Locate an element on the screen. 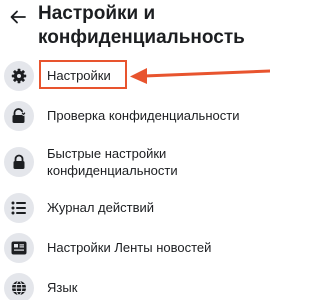 This screenshot has width=320, height=300. menu-item-news-feed-settings: Настройки Ленты новостей is located at coordinates (138, 248).